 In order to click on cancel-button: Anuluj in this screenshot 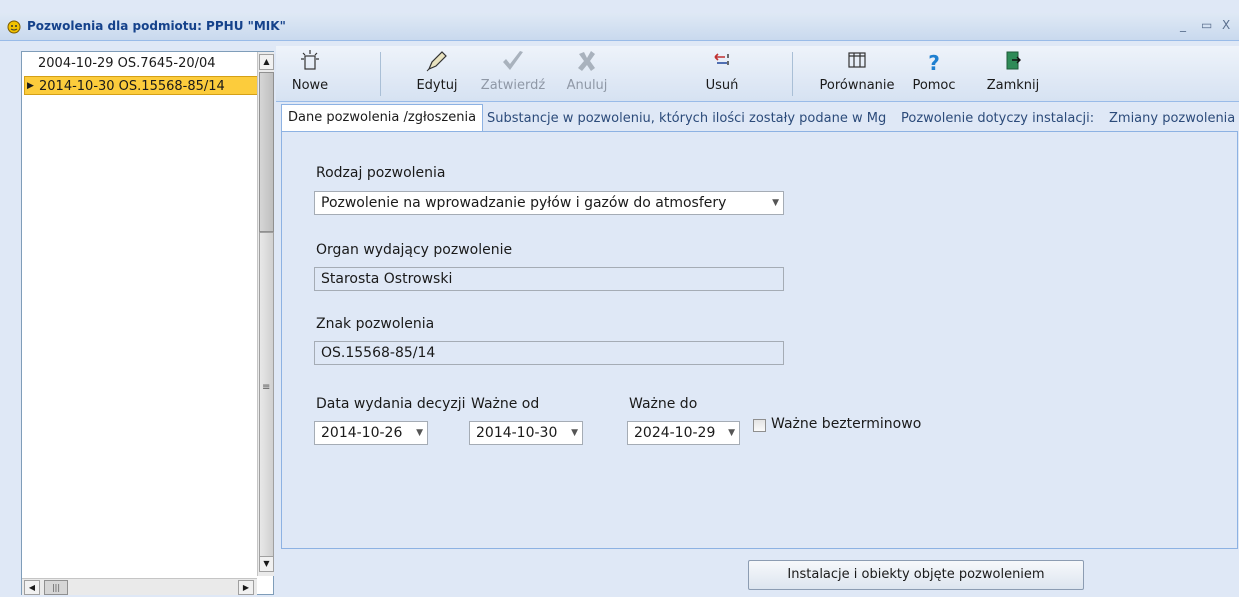, I will do `click(587, 75)`.